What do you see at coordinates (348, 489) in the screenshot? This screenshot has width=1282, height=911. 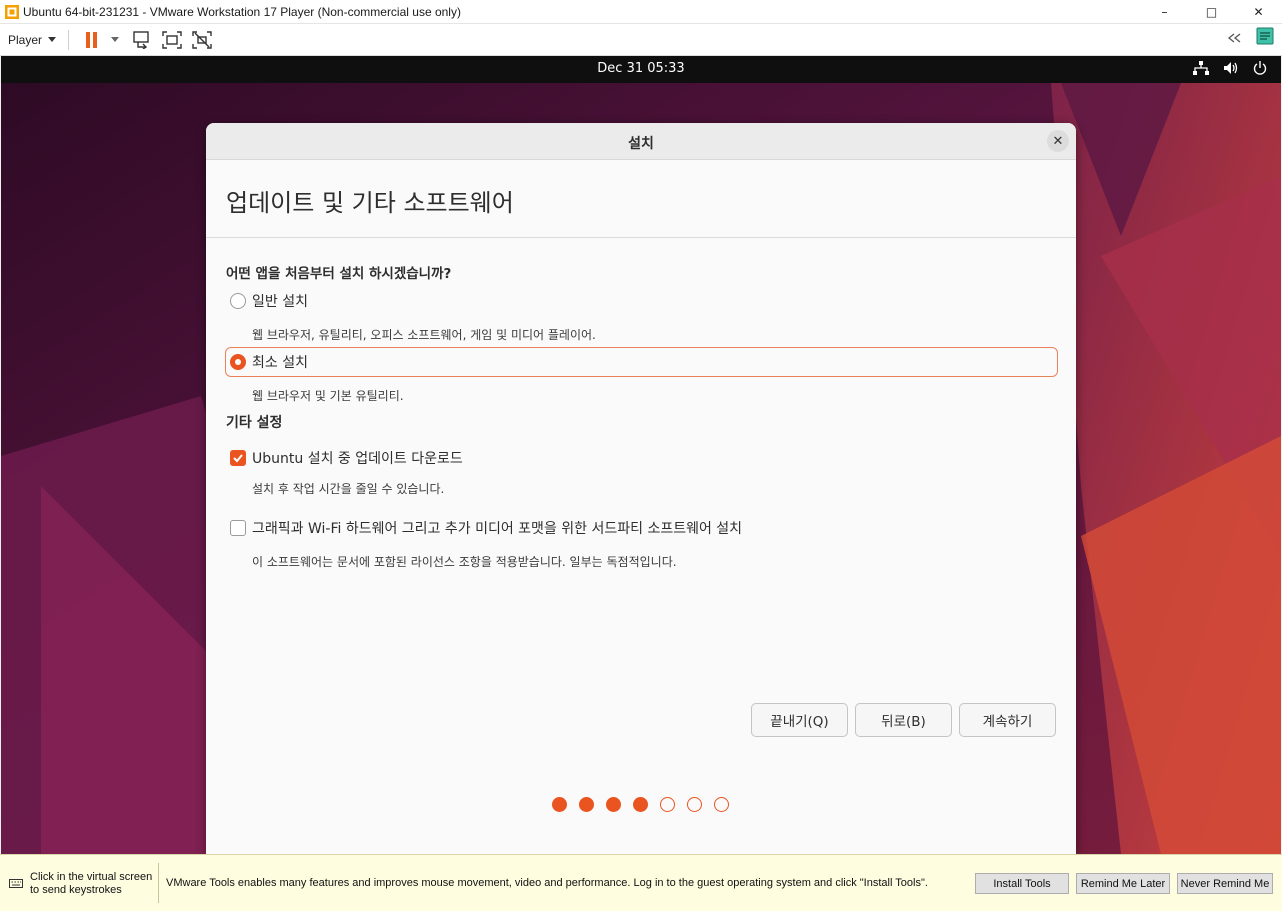 I see `download-updates-description: 설치 후 작업 시간을 줄일 수 있습니다.` at bounding box center [348, 489].